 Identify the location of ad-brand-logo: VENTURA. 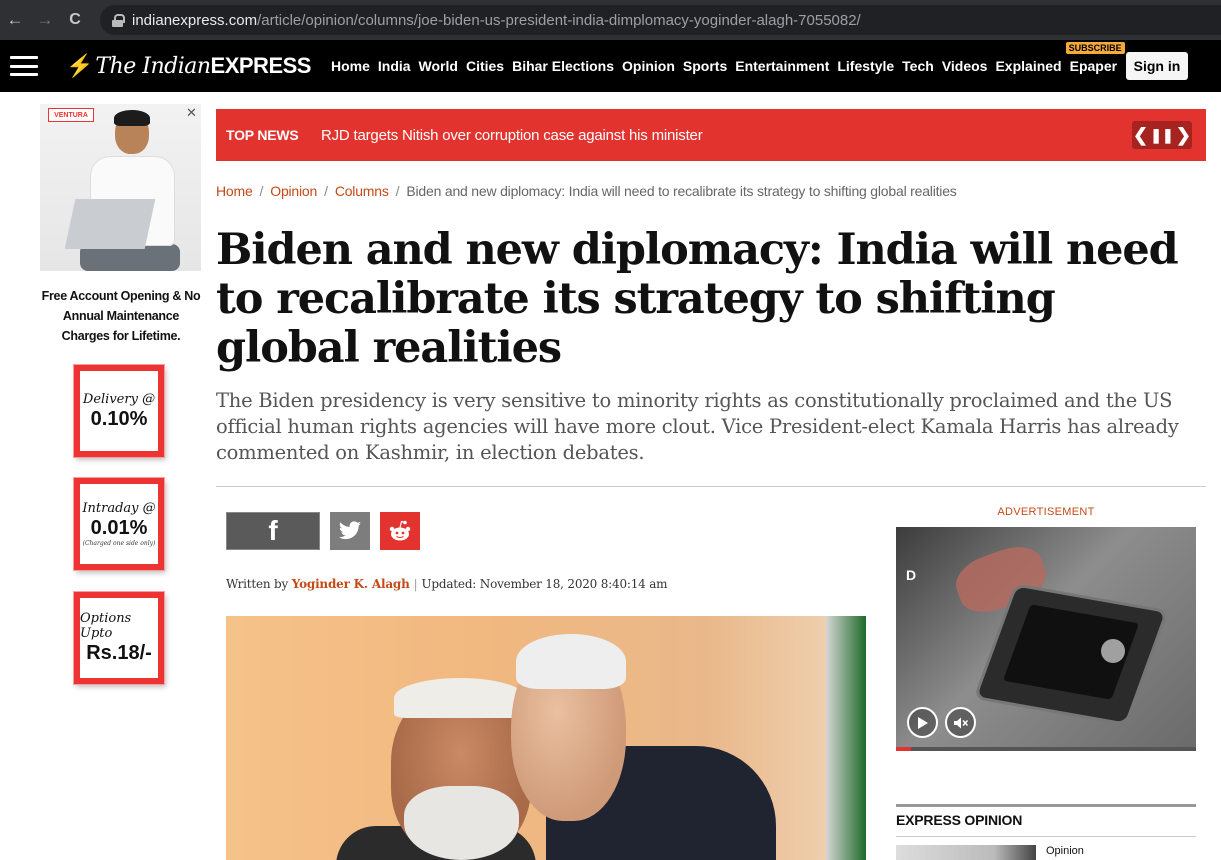
(71, 115).